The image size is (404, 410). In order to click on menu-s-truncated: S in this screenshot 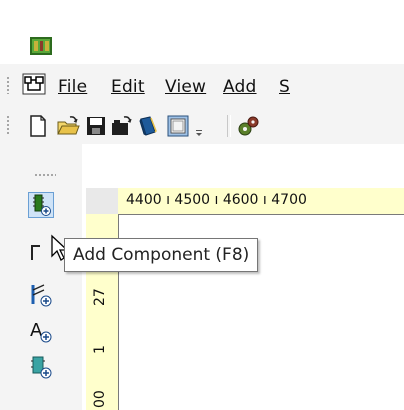, I will do `click(284, 87)`.